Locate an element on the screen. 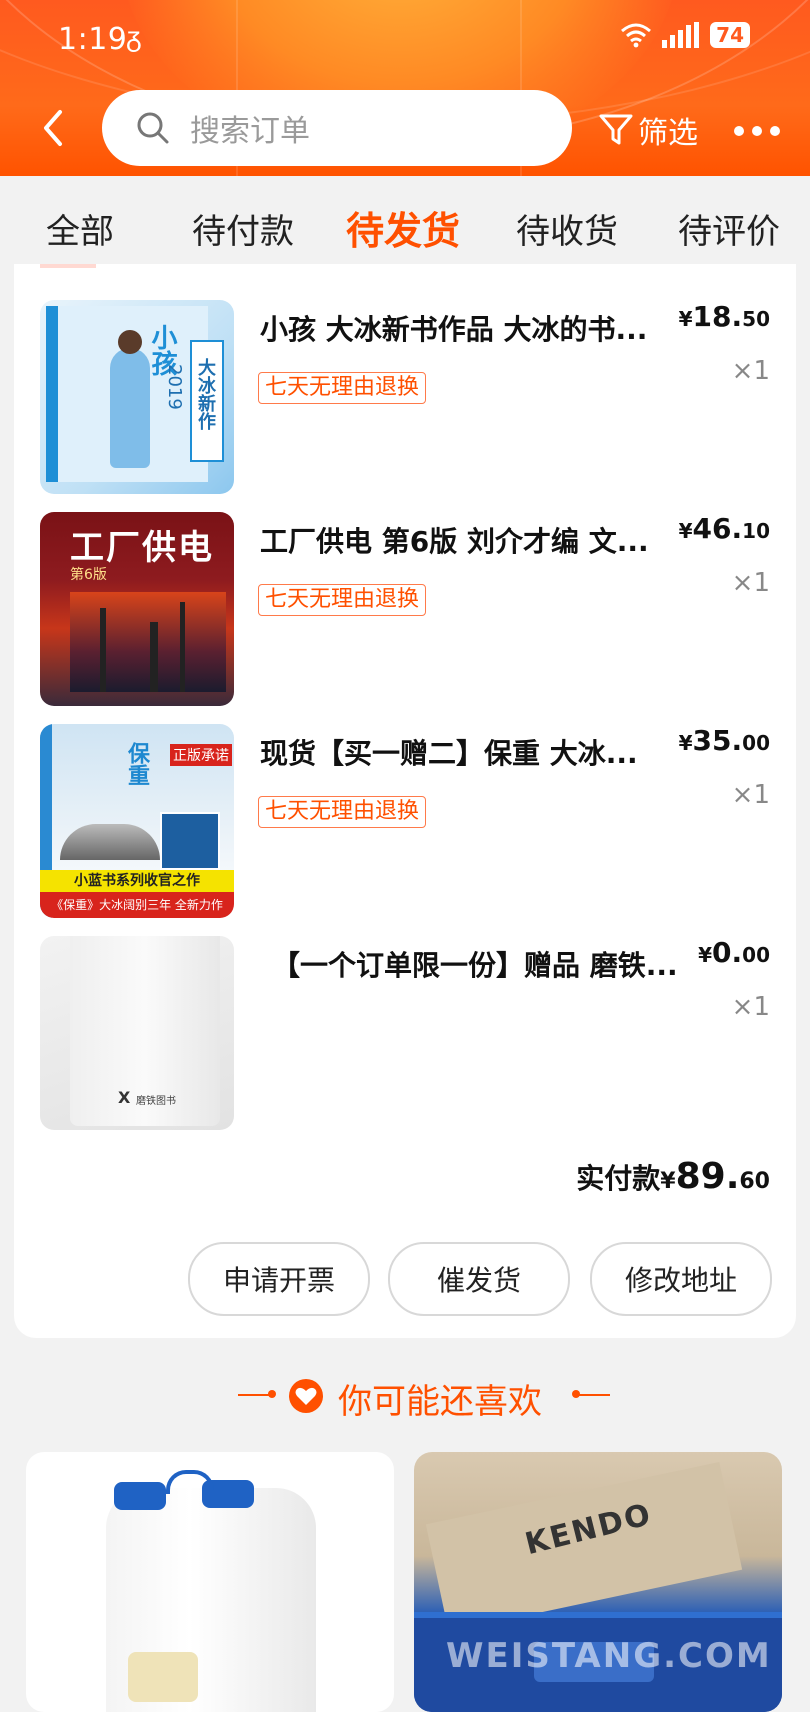 This screenshot has width=810, height=1712. product-image: 保重 正版承诺 小蓝书系列收官之作 《保重》大冰阔别三年 全新力作 is located at coordinates (137, 821).